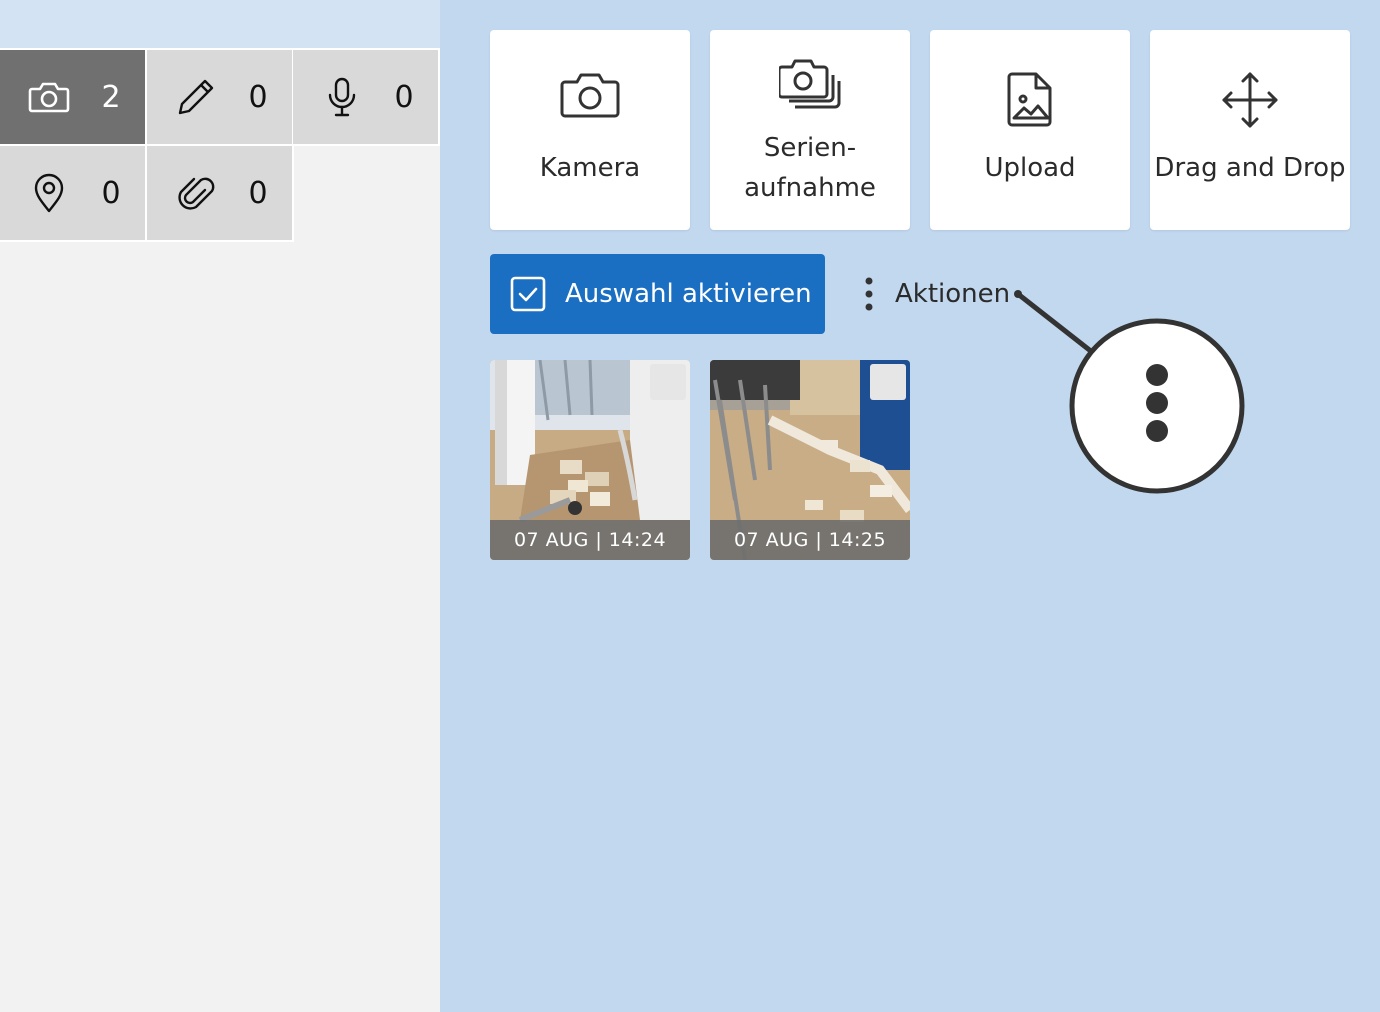 The image size is (1380, 1012). What do you see at coordinates (1250, 102) in the screenshot?
I see `move-arrows-icon` at bounding box center [1250, 102].